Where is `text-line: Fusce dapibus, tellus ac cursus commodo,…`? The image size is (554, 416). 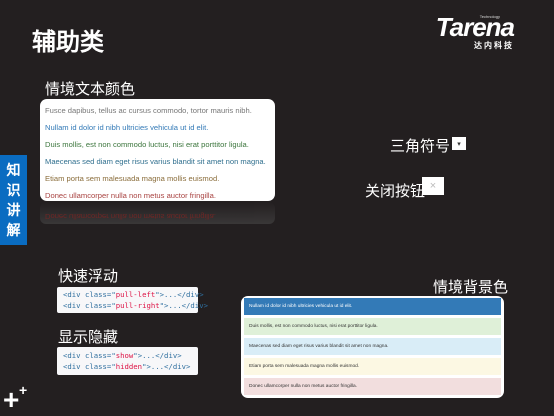 text-line: Fusce dapibus, tellus ac cursus commodo,… is located at coordinates (148, 110).